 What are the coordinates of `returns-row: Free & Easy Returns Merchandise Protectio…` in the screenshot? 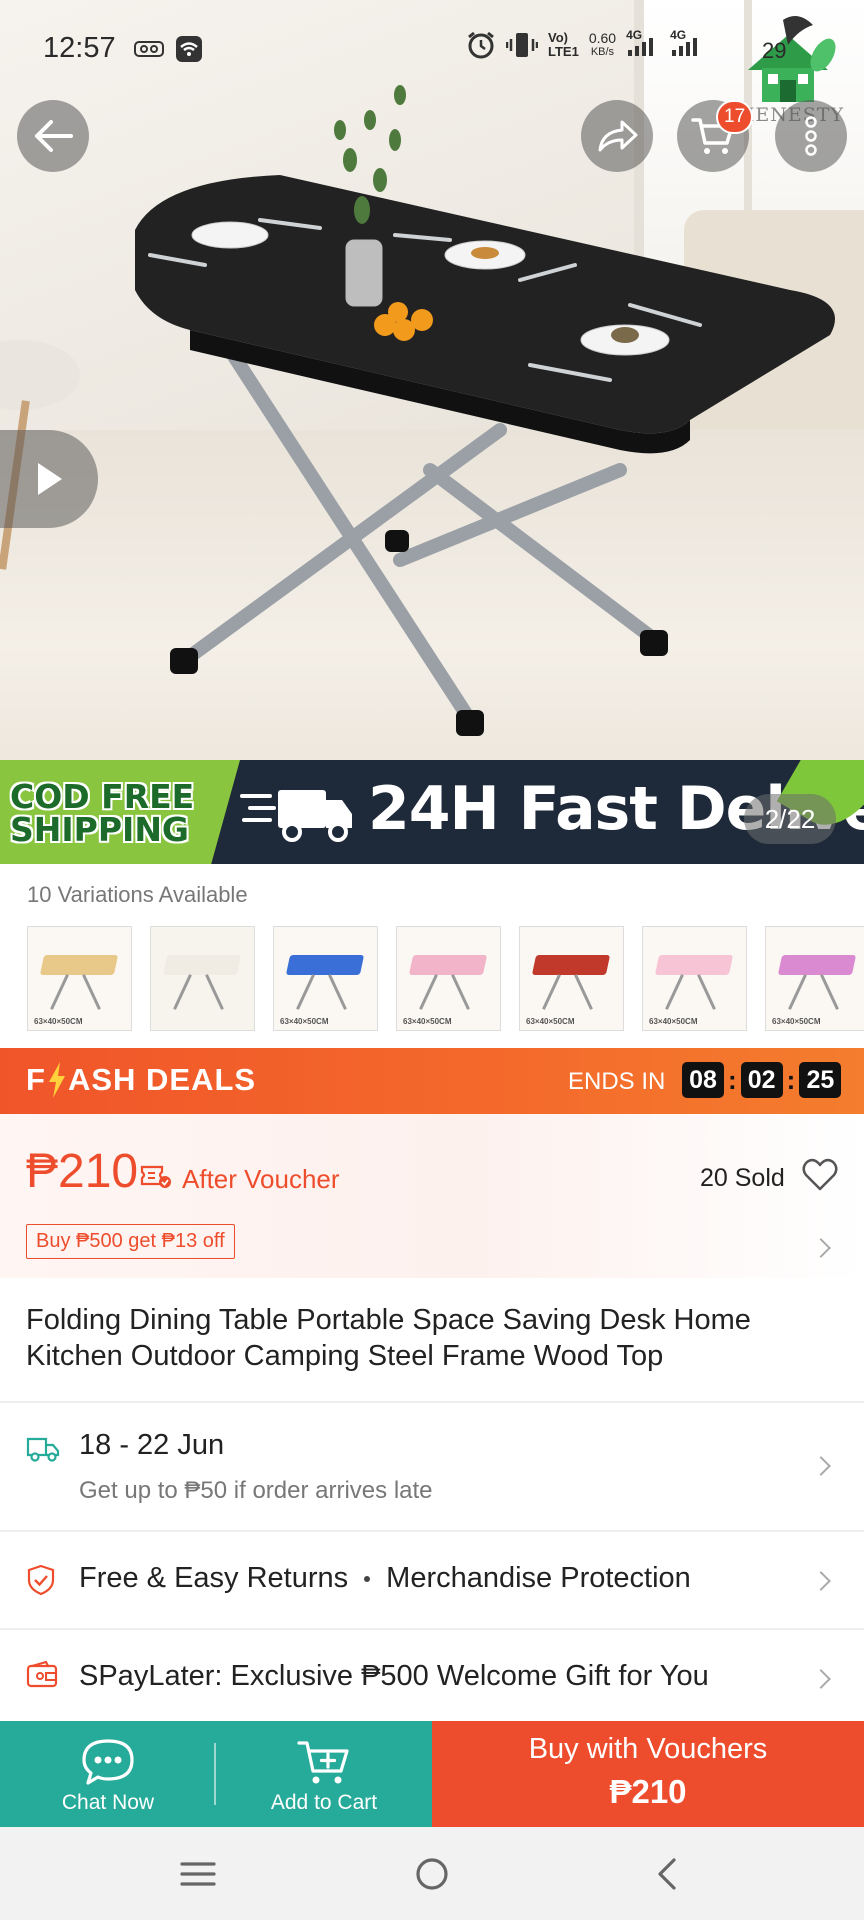 It's located at (432, 1580).